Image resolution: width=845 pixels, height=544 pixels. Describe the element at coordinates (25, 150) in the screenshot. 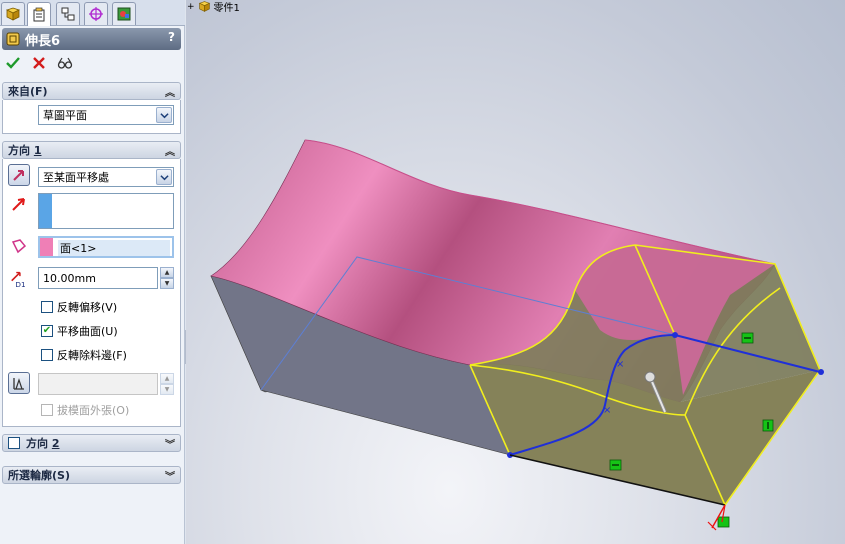

I see `direction1-title: 方向 1` at that location.